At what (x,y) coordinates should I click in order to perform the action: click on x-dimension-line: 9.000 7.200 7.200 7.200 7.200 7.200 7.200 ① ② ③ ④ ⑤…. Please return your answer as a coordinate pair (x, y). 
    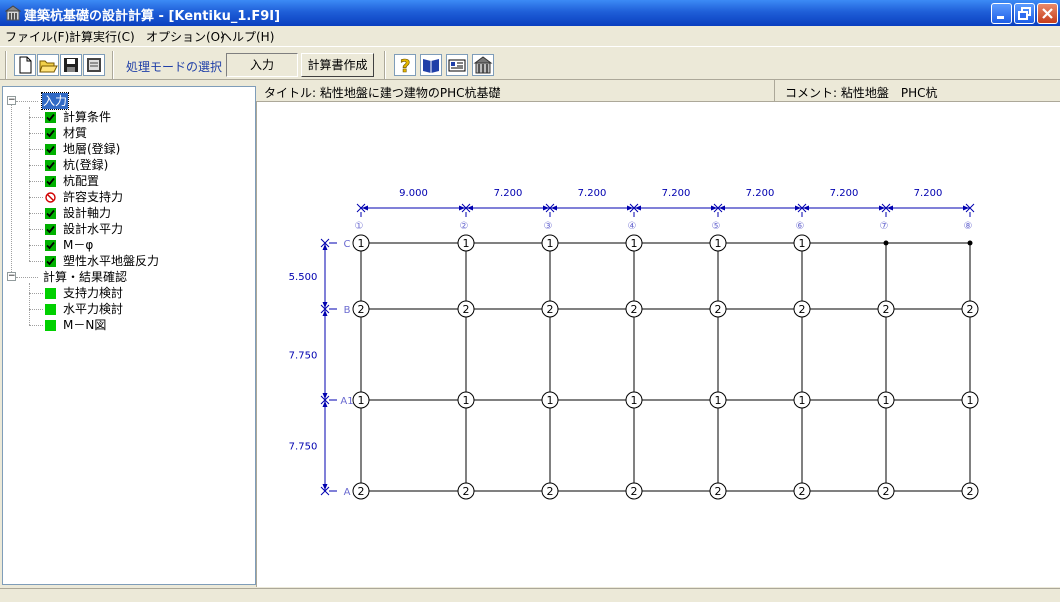
    Looking at the image, I should click on (665, 210).